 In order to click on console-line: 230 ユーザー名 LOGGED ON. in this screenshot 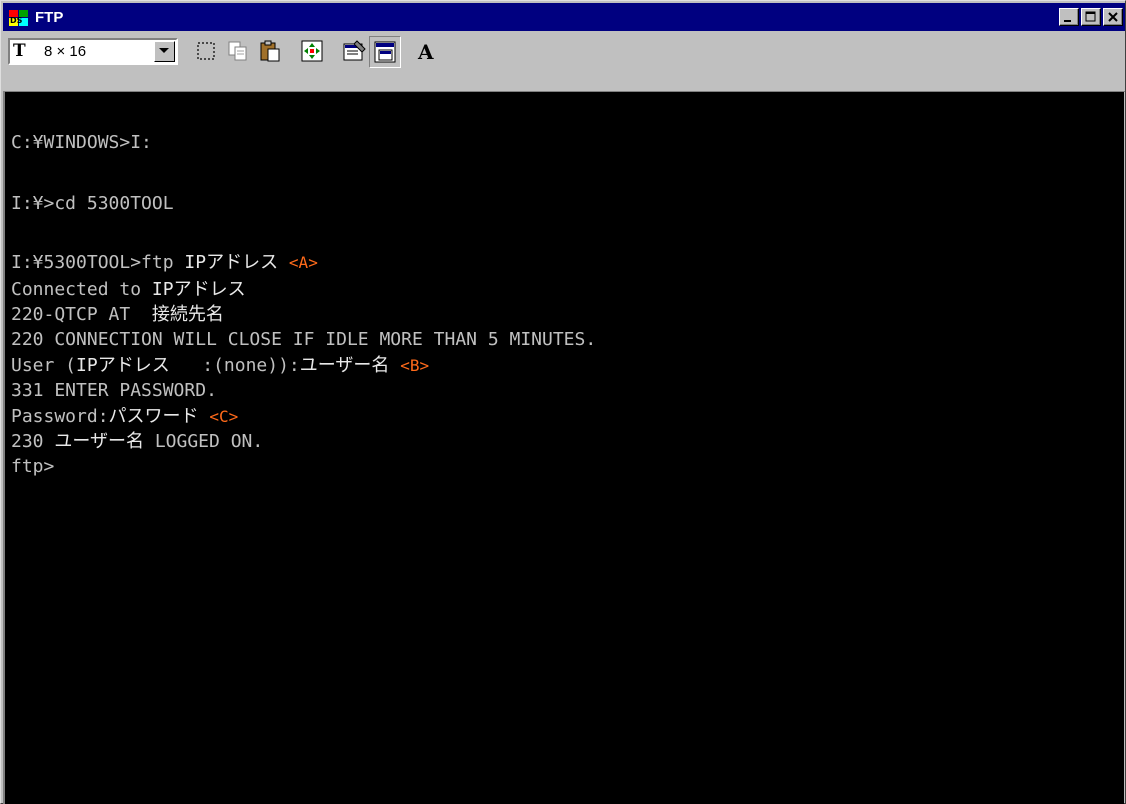, I will do `click(137, 442)`.